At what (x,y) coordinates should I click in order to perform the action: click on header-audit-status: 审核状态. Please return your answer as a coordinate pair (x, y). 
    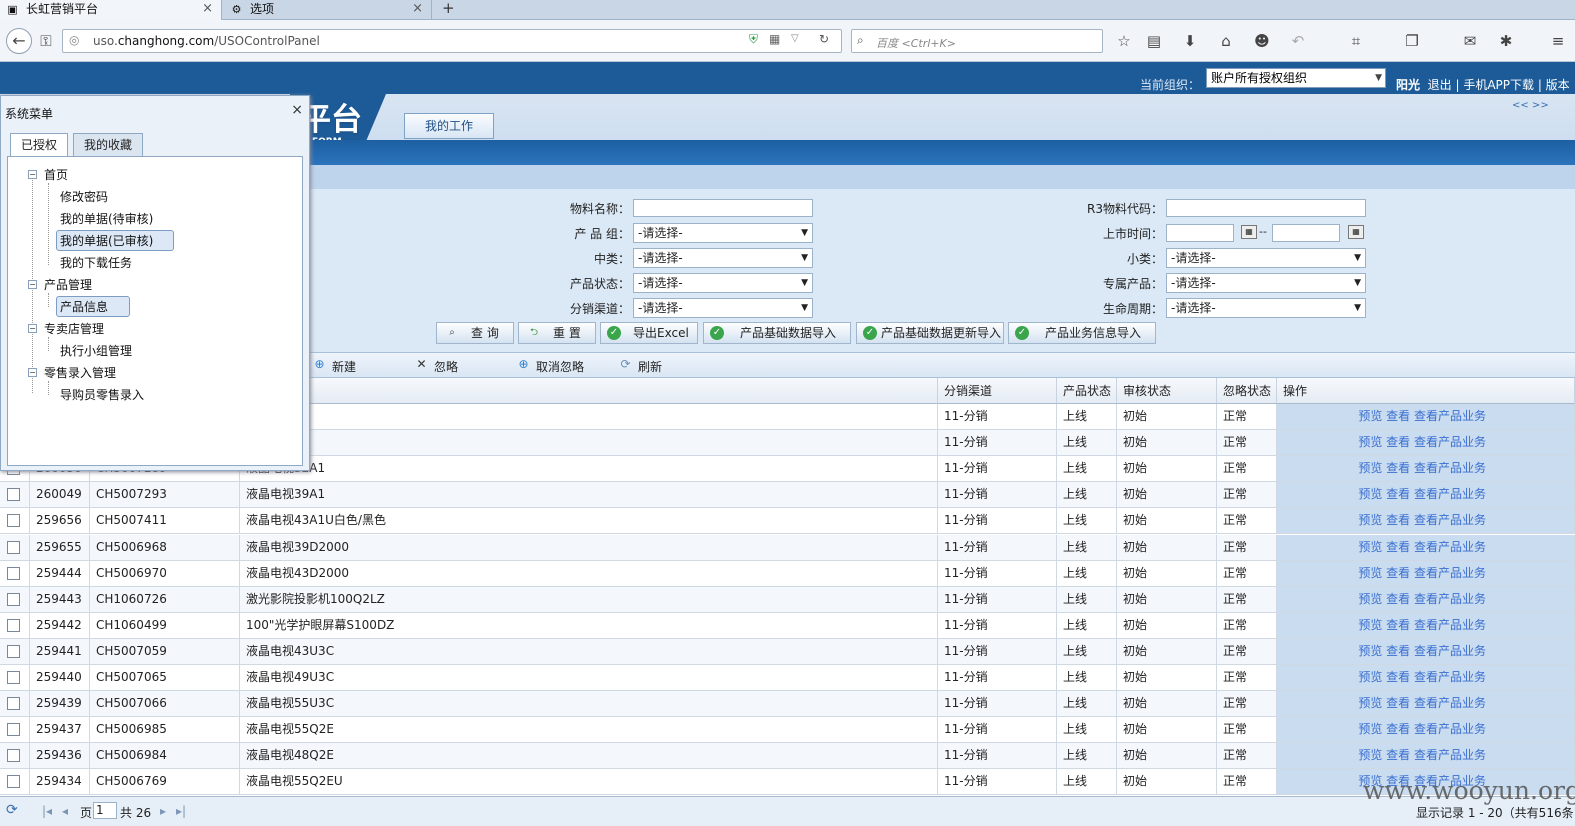
    Looking at the image, I should click on (1167, 391).